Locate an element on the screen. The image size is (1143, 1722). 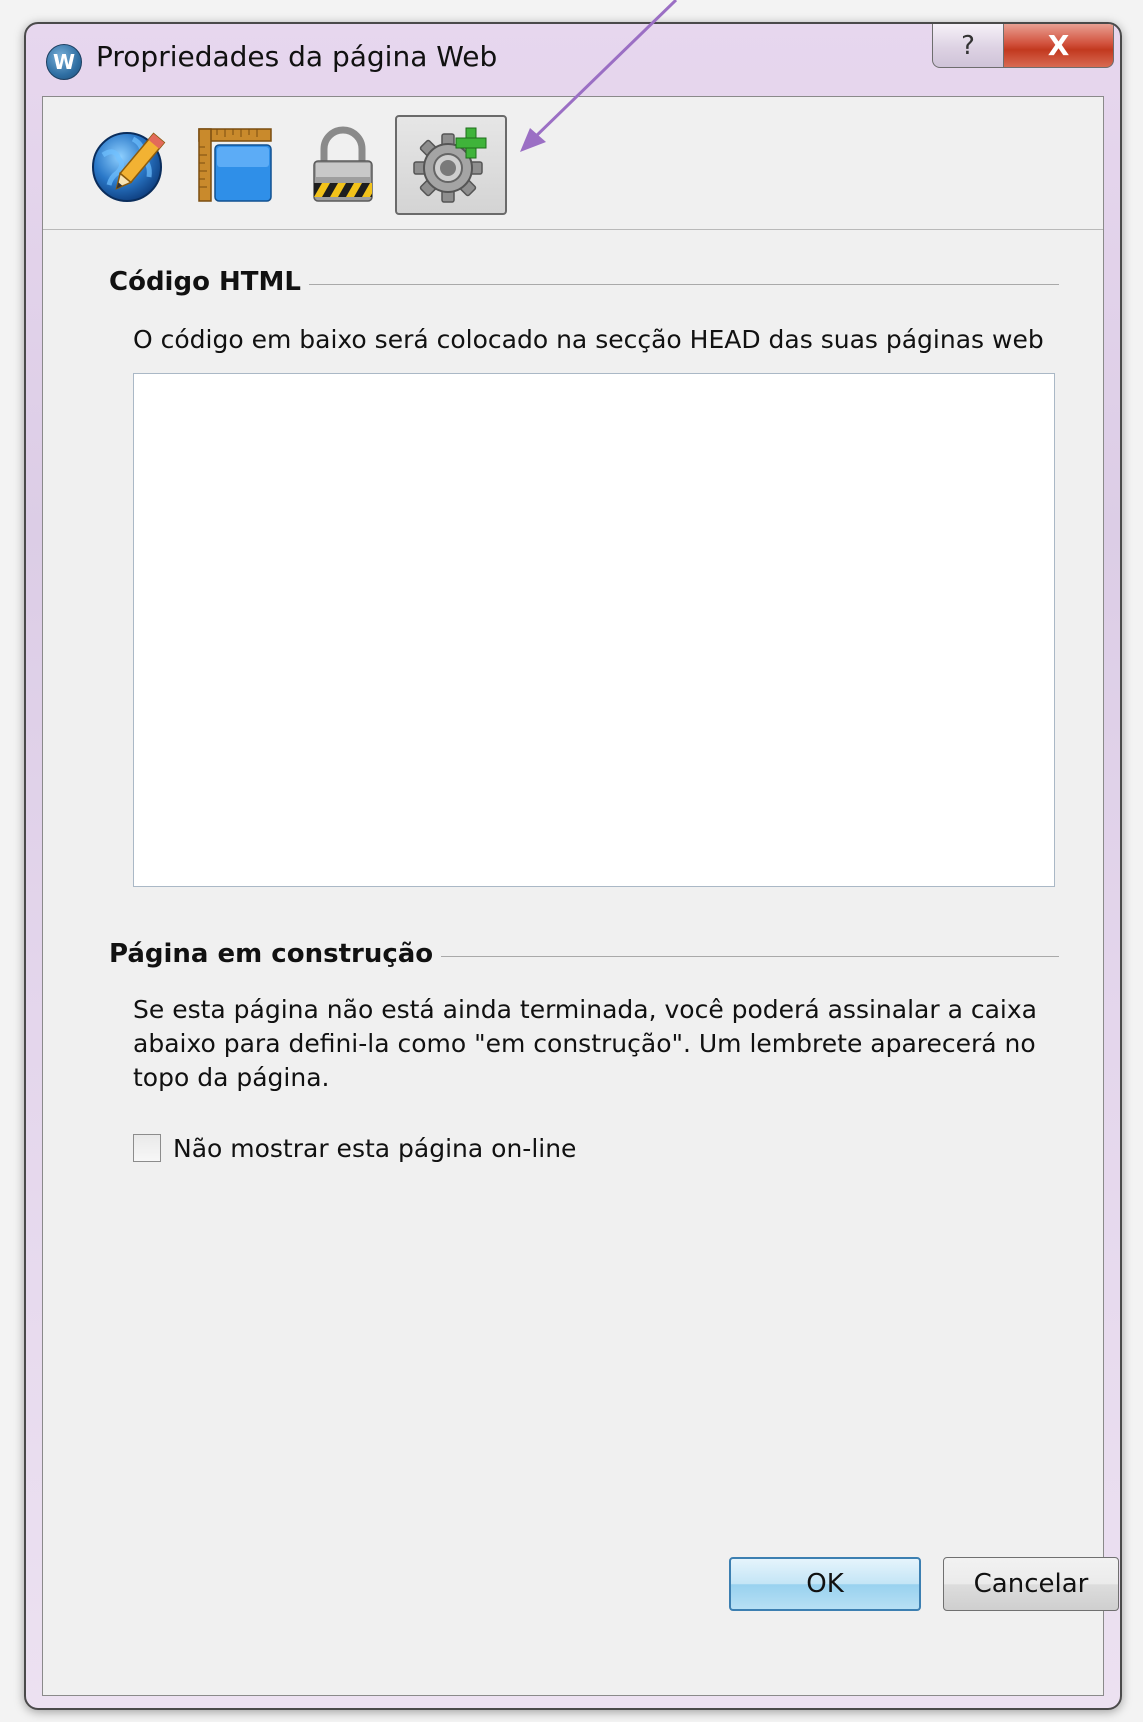
globe-pencil-icon is located at coordinates (129, 167).